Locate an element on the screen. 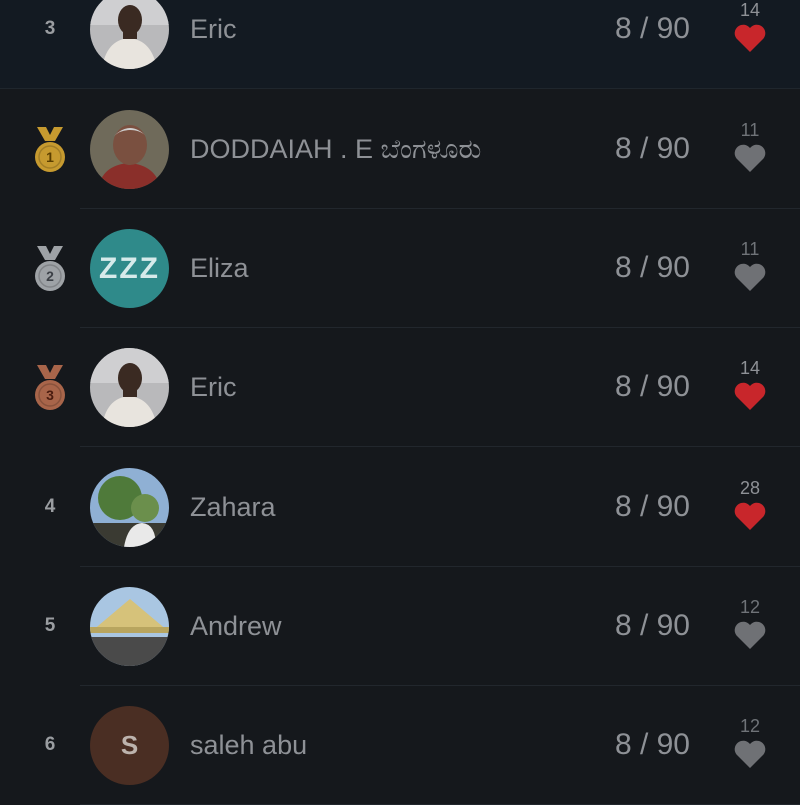  rank-number: 5 is located at coordinates (50, 625).